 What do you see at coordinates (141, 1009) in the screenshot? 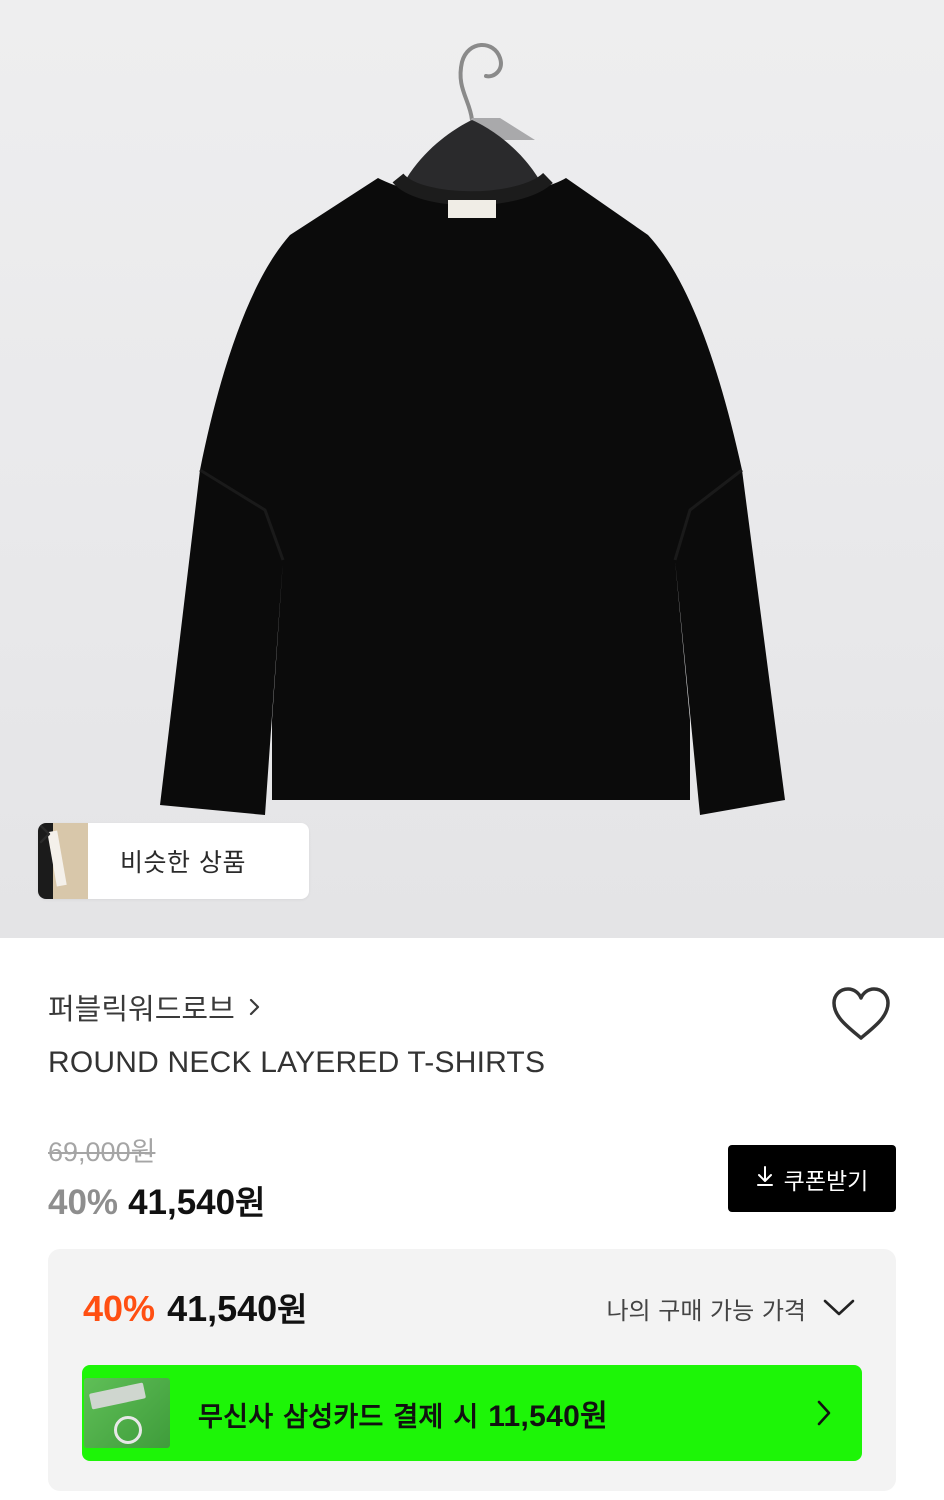
I see `brand-name: 퍼블릭워드로브` at bounding box center [141, 1009].